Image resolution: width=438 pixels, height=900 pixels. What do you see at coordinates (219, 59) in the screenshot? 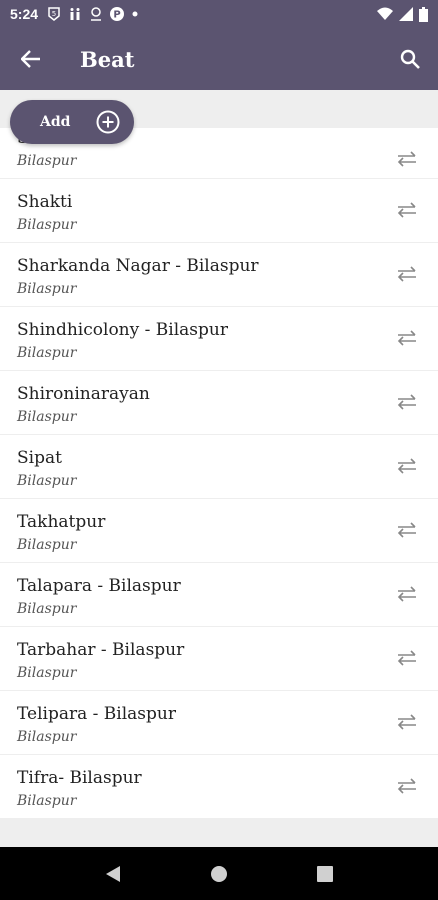
I see `app-bar: Beat` at bounding box center [219, 59].